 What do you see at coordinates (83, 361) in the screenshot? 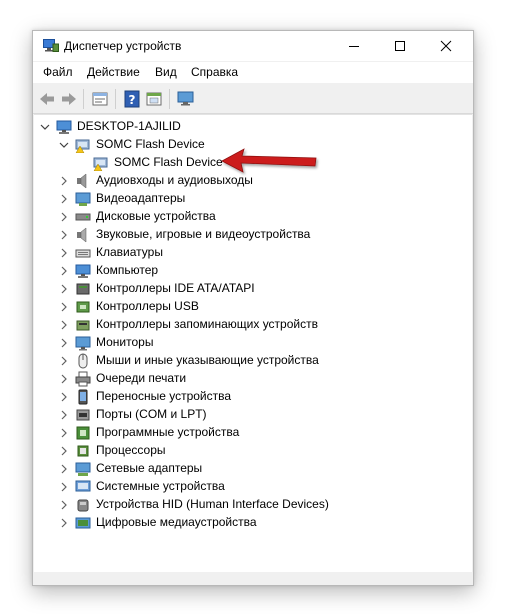
I see `mouse-icon` at bounding box center [83, 361].